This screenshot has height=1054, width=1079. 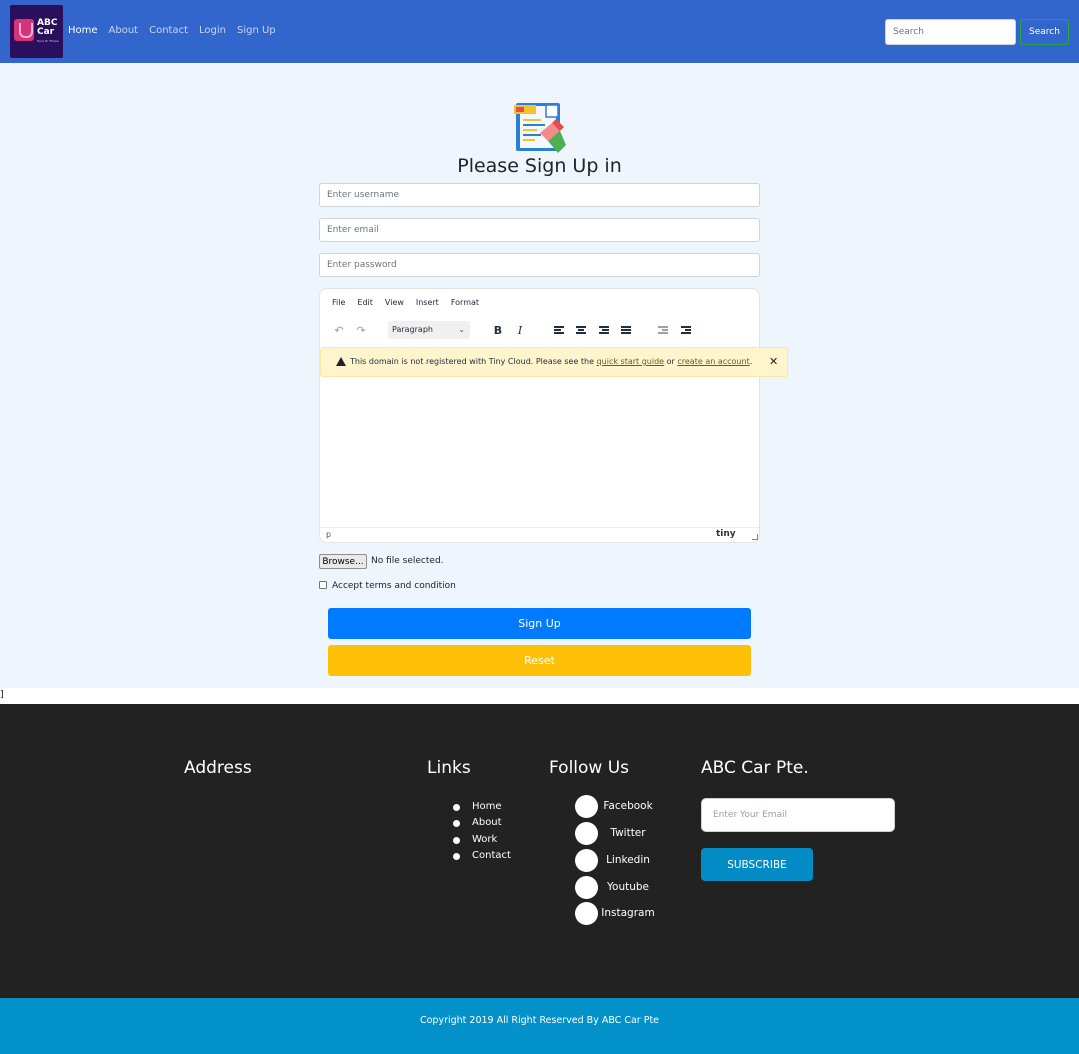 I want to click on block-format-value: Paragraph, so click(x=412, y=329).